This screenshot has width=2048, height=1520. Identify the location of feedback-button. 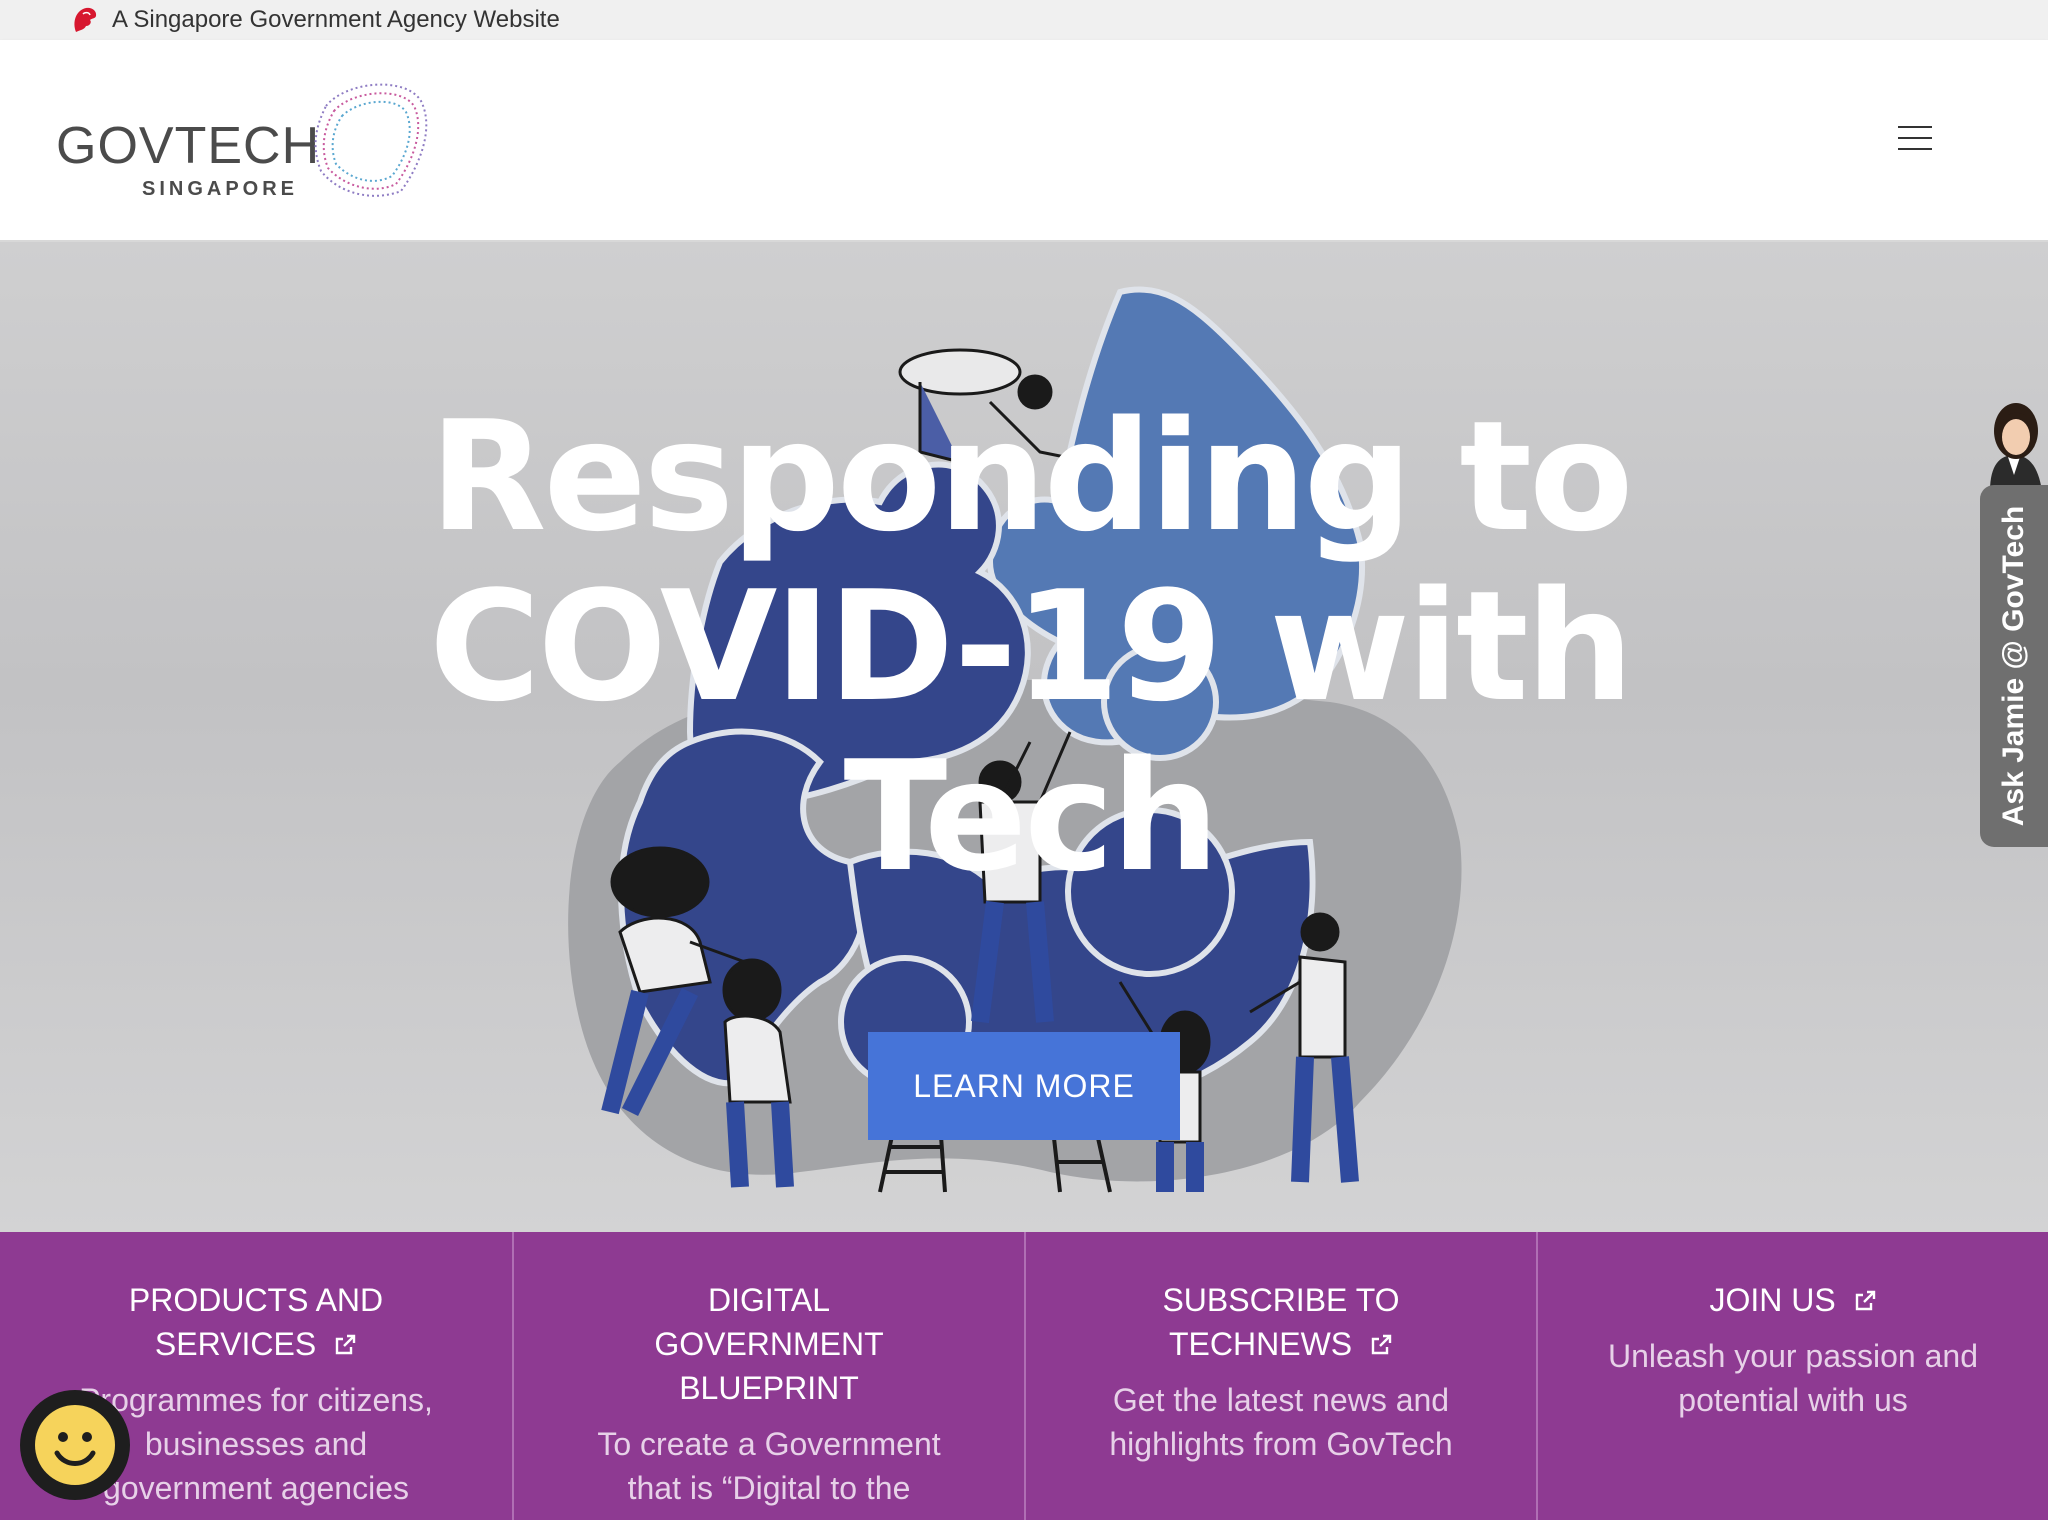
(75, 1445).